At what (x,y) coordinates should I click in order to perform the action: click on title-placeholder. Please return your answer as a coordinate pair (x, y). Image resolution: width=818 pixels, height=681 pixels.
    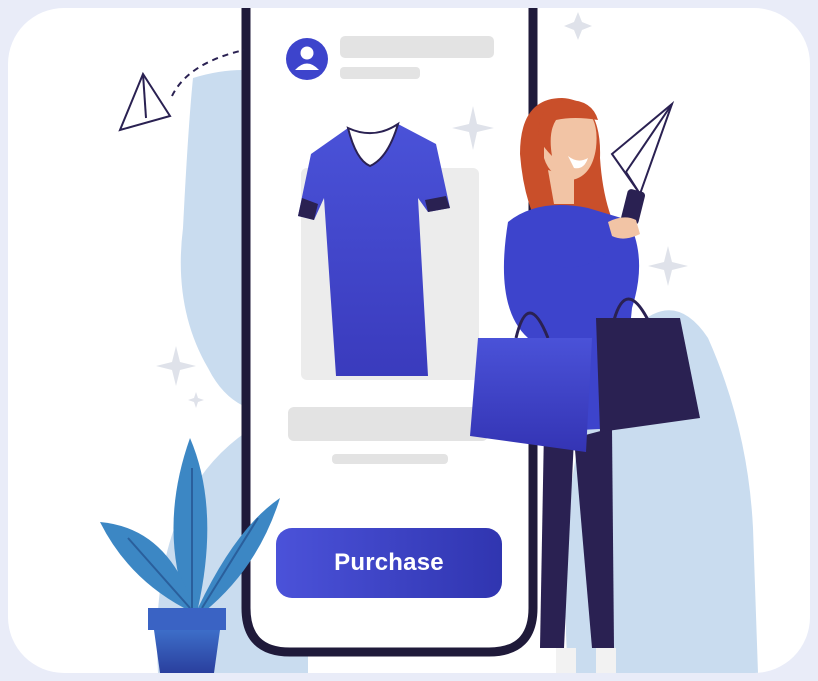
    Looking at the image, I should click on (417, 47).